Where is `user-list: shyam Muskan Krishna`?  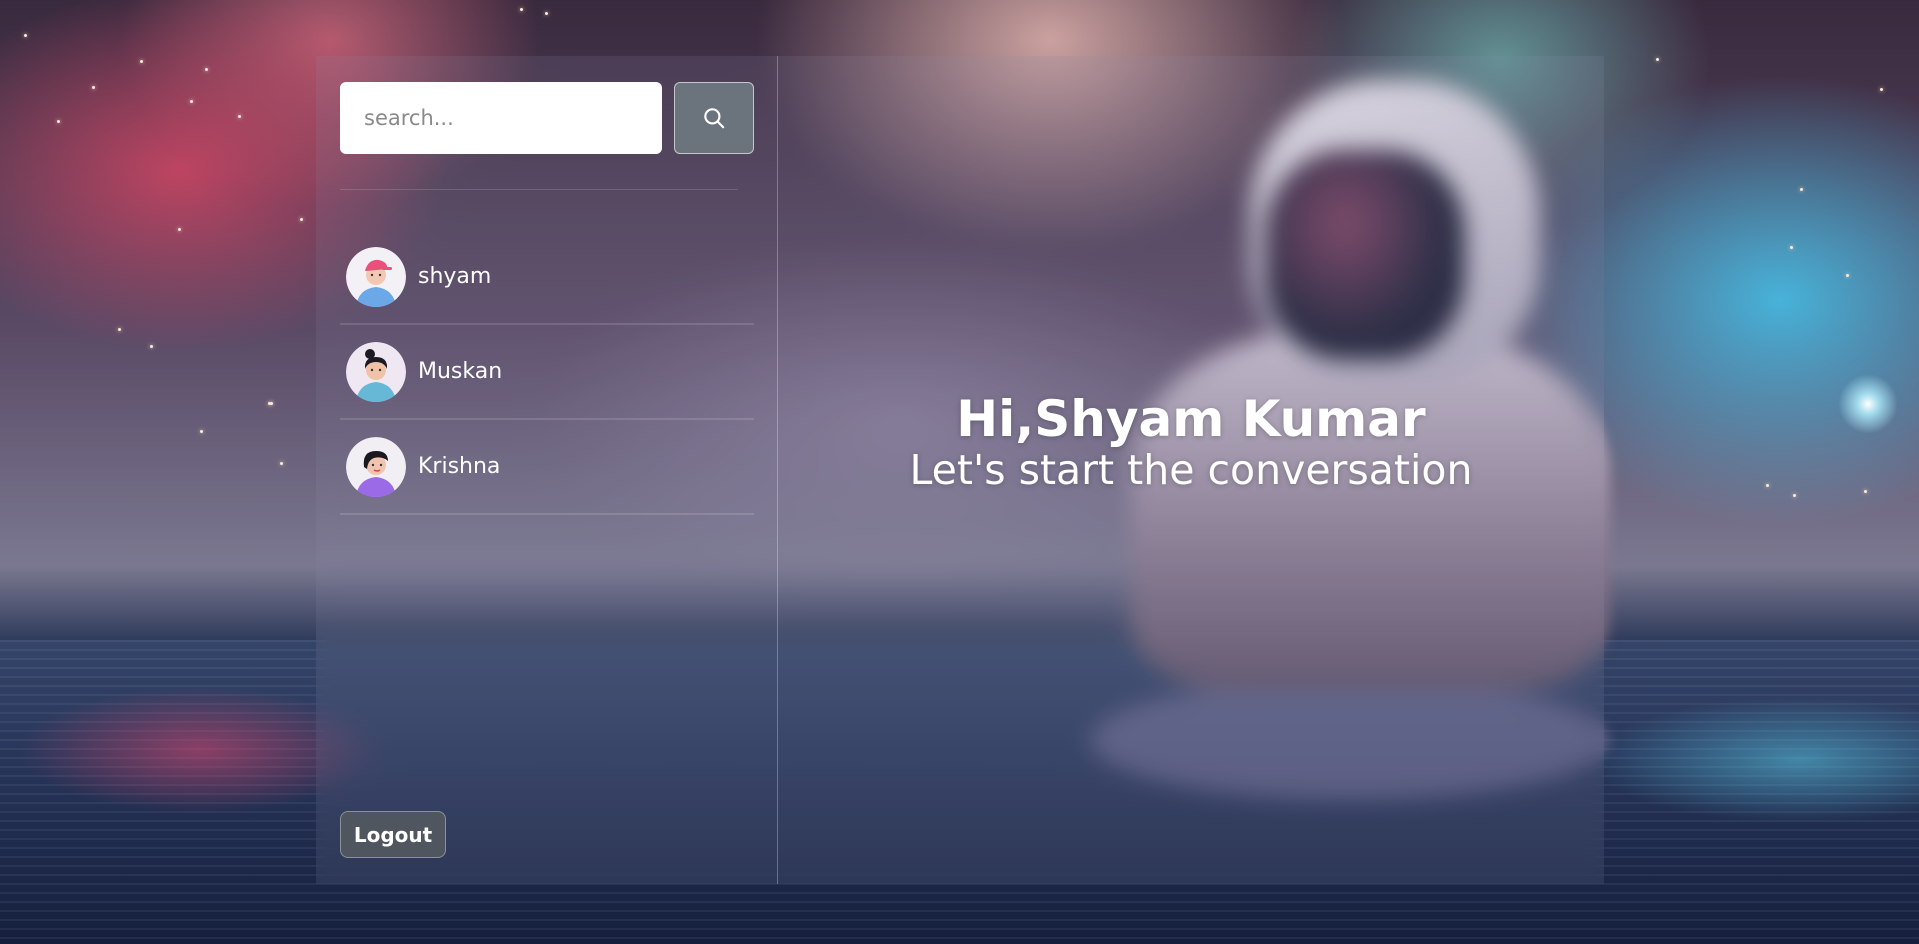 user-list: shyam Muskan Krishna is located at coordinates (547, 372).